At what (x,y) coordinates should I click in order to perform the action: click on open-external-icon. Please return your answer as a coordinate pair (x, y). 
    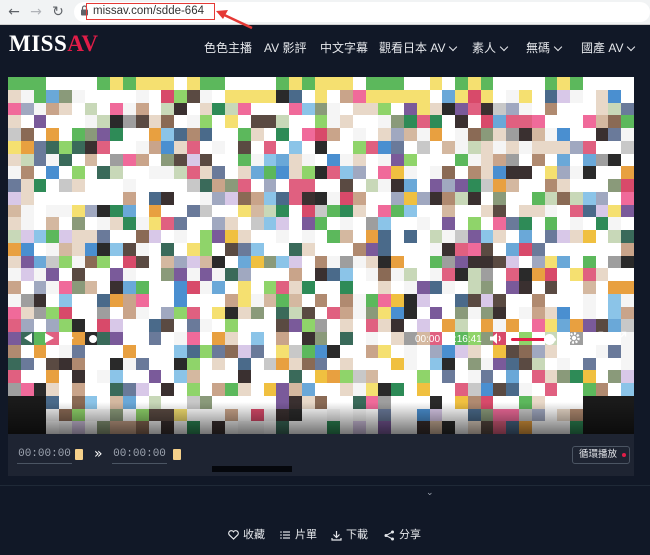
    Looking at the image, I should click on (597, 338).